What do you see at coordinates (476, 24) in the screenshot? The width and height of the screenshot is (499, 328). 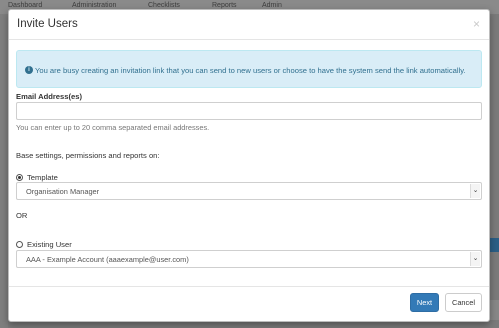 I see `close-icon: ×` at bounding box center [476, 24].